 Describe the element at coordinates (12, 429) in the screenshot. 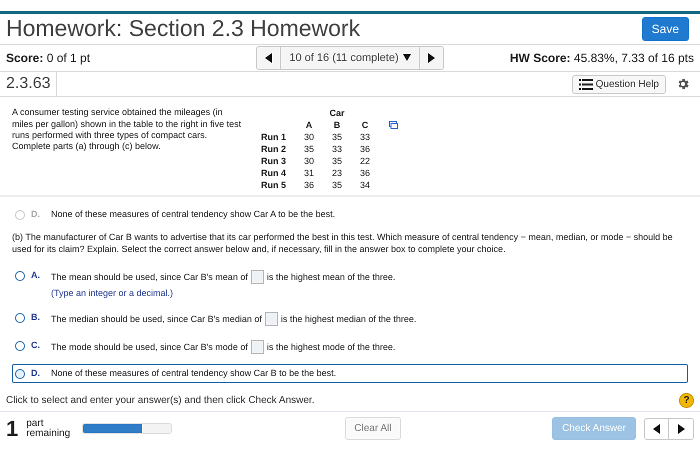

I see `parts-count: 1` at that location.